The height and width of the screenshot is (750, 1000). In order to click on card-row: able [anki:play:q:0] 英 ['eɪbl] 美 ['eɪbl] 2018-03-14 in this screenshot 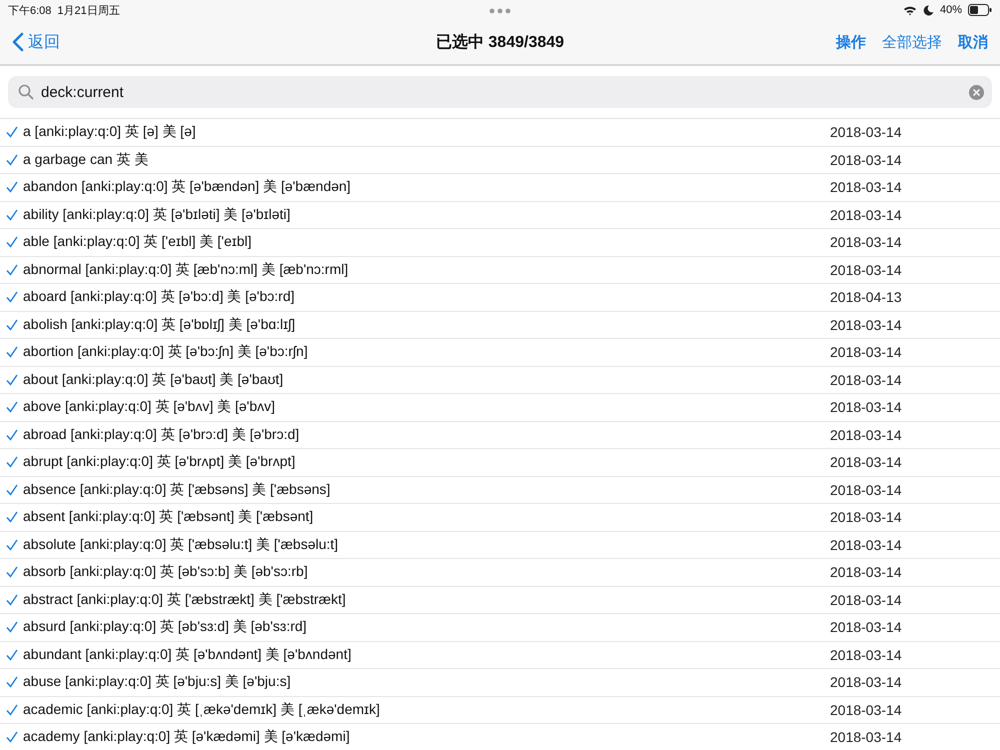, I will do `click(500, 242)`.